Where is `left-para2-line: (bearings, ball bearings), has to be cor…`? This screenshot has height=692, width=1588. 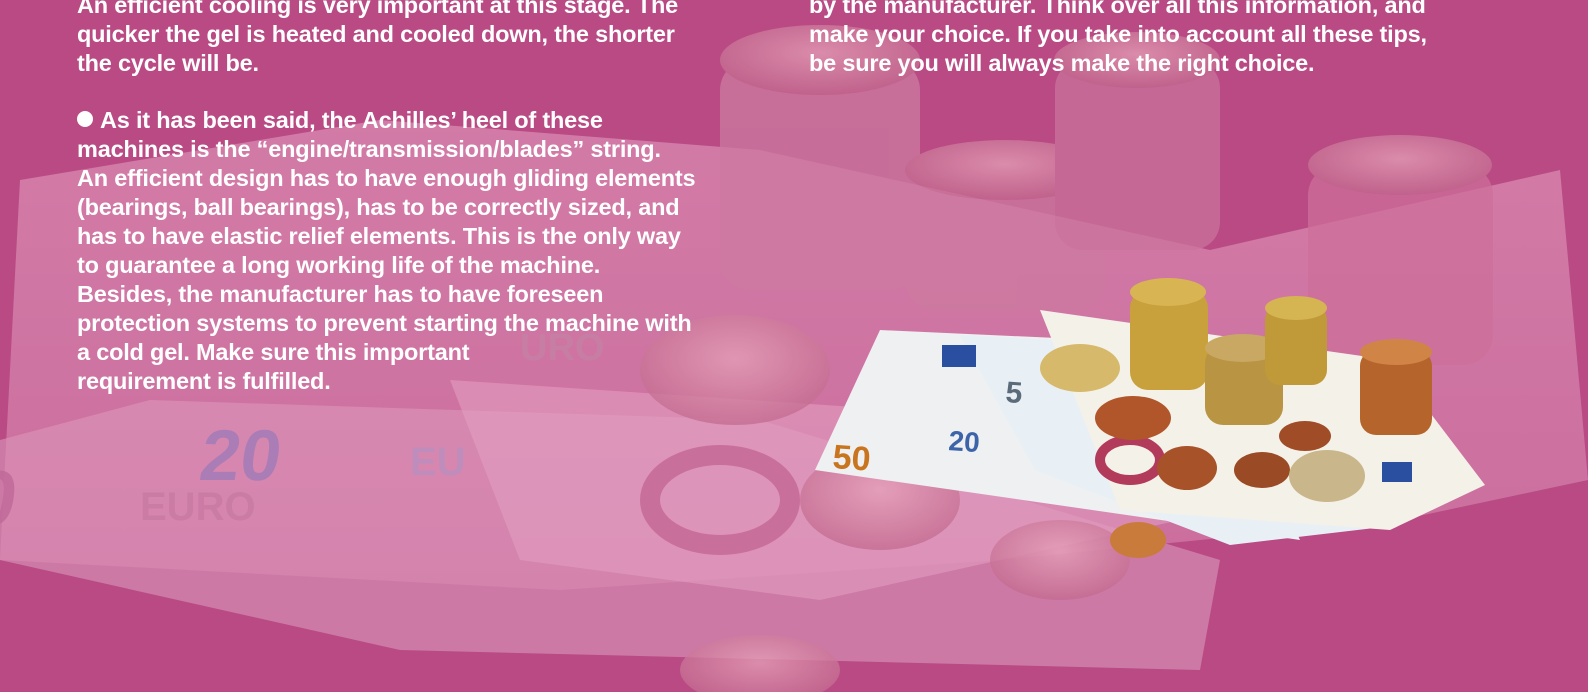 left-para2-line: (bearings, ball bearings), has to be cor… is located at coordinates (378, 207).